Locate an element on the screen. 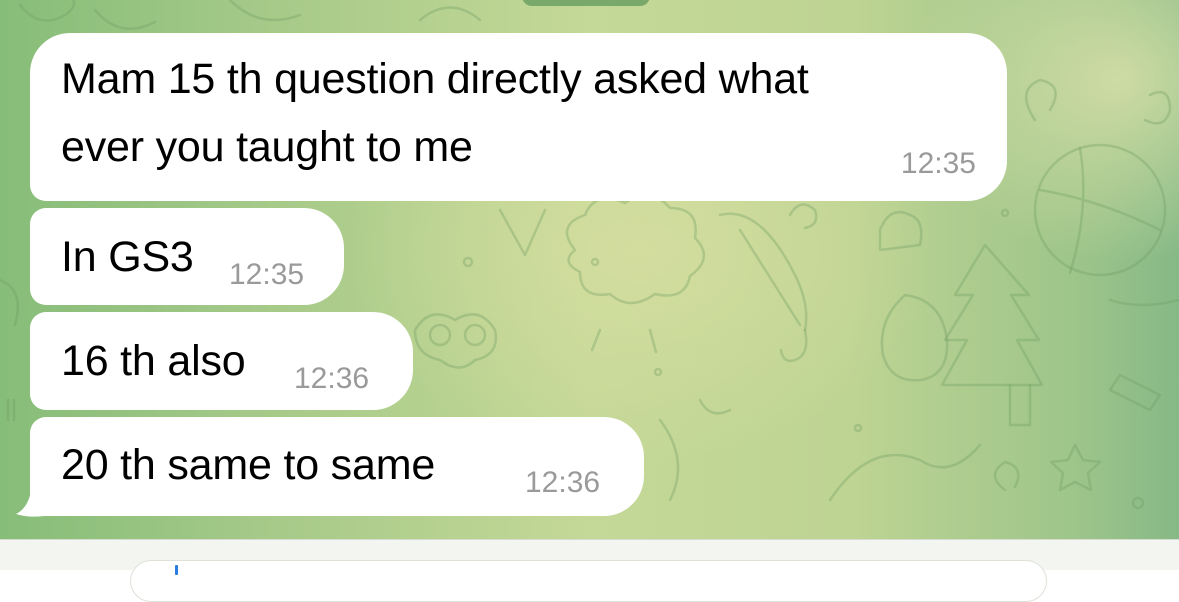 This screenshot has height=602, width=1179. message-bubble: In GS3 12:35 is located at coordinates (187, 256).